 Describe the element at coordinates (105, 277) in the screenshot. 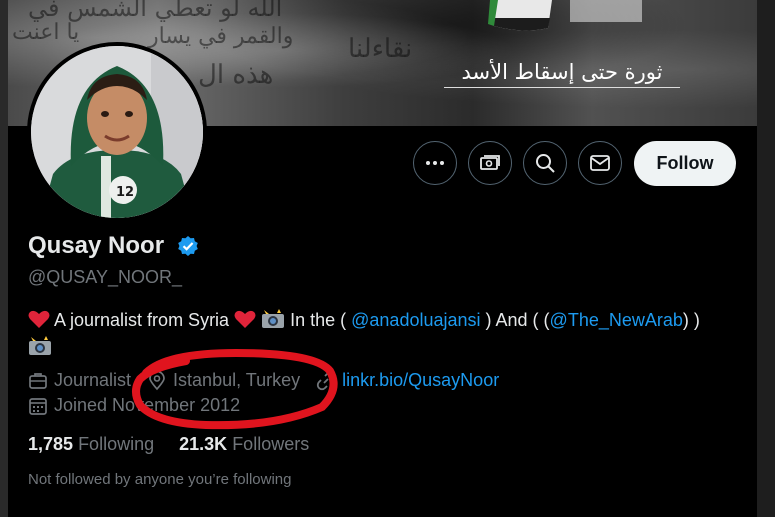

I see `profile-handle: @QUSAY_NOOR_` at that location.